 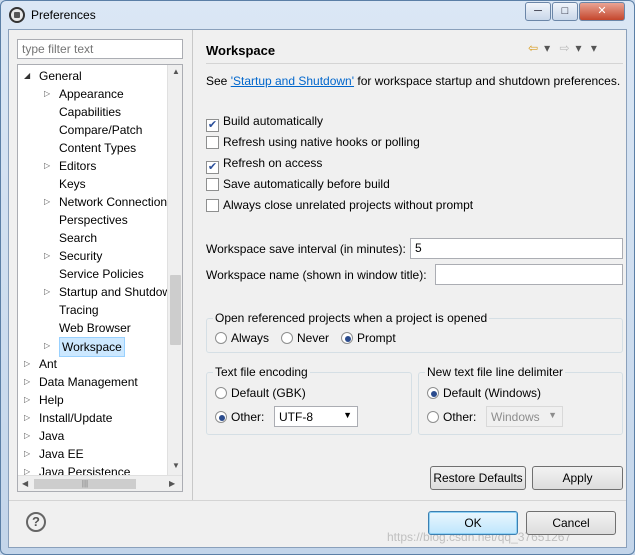 I want to click on forward-dropdown-icon: ▾, so click(x=579, y=48).